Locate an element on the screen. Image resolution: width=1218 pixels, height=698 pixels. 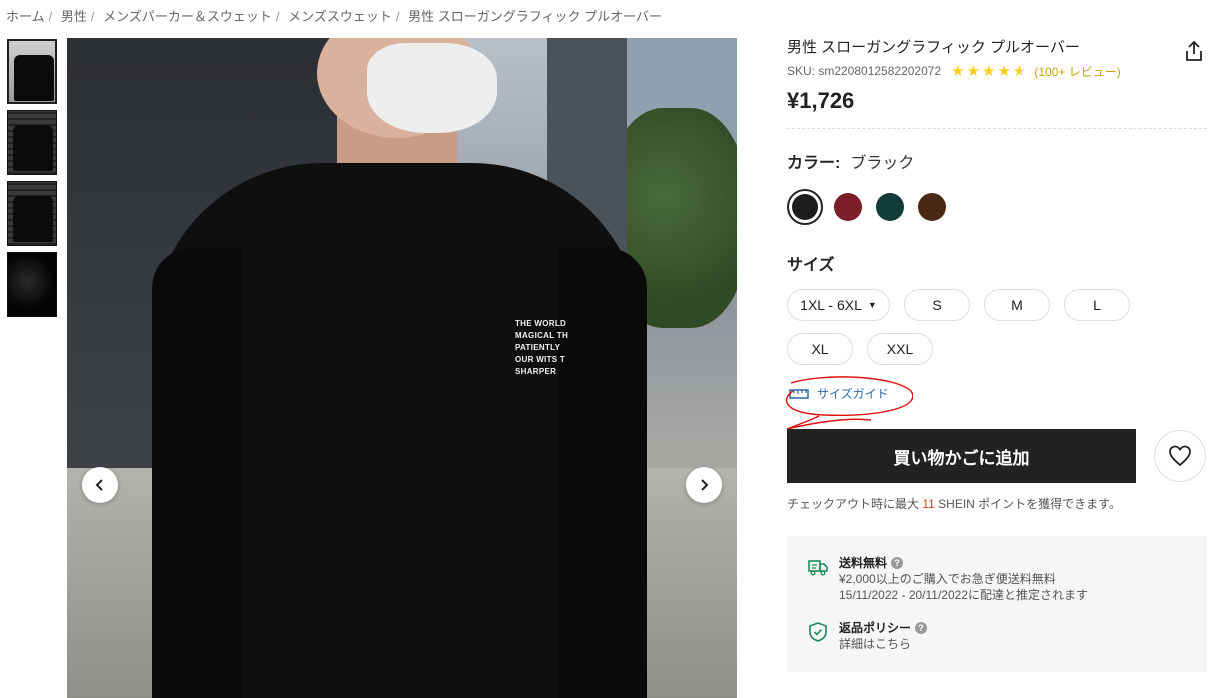
divider is located at coordinates (997, 128).